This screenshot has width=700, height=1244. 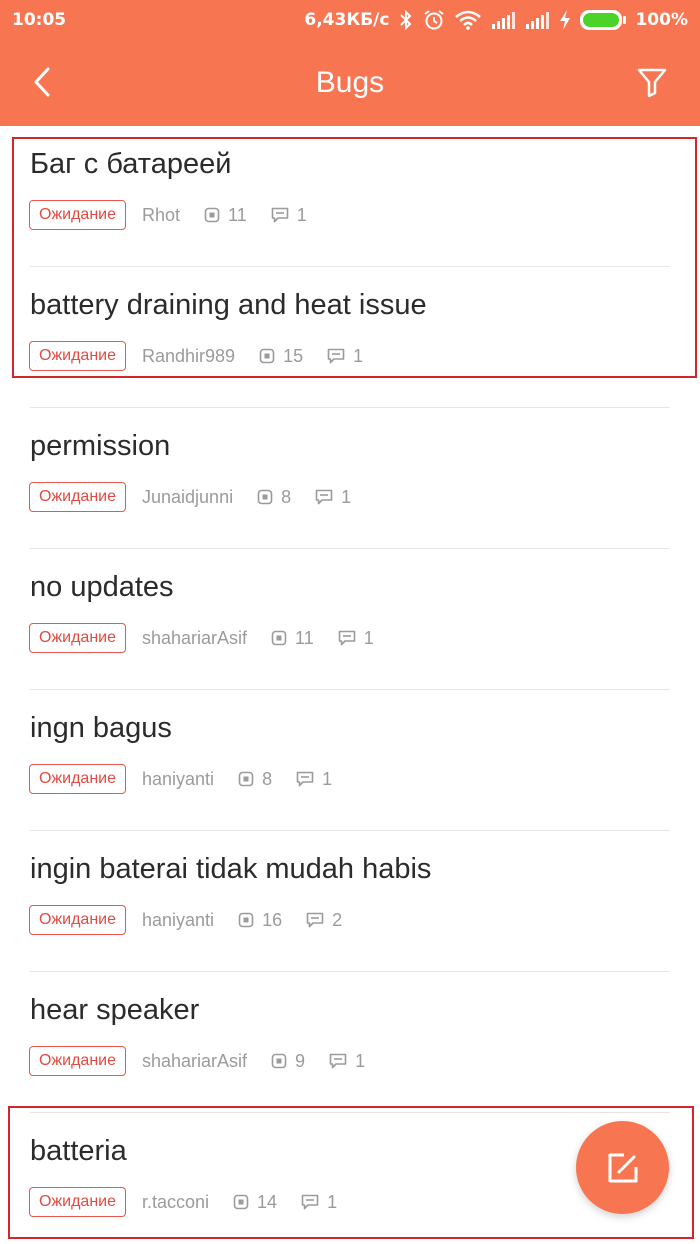 I want to click on bug-item: no updates Ожидание shahariarAsif 11 1, so click(x=350, y=619).